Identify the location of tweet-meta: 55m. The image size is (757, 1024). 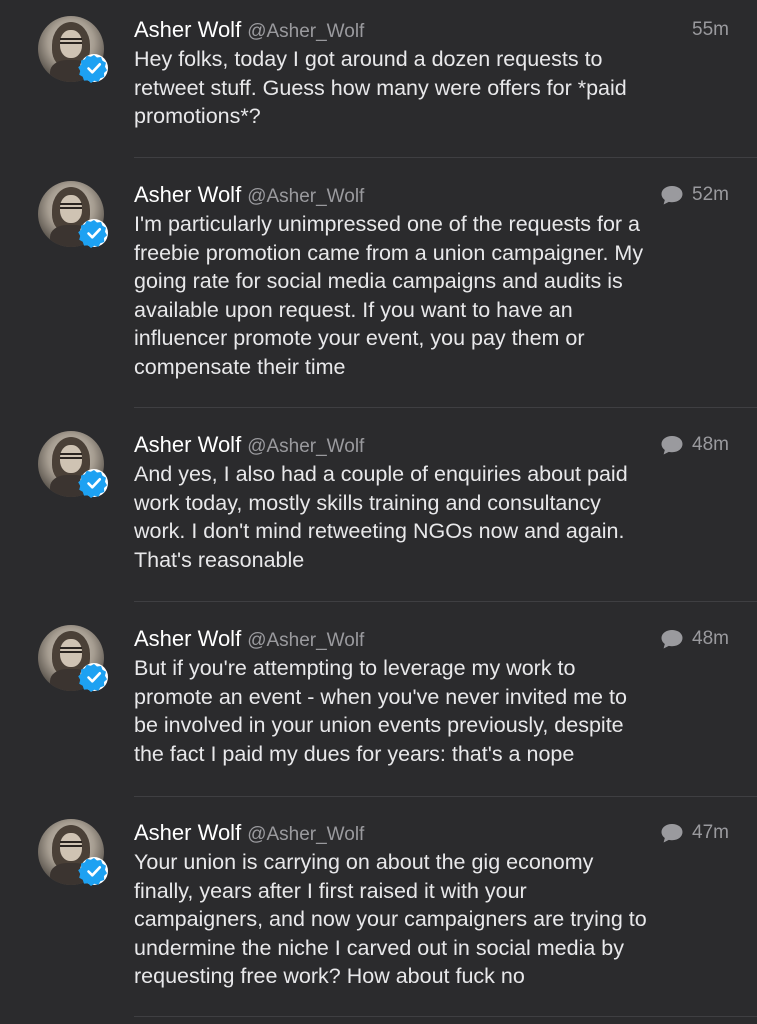
(710, 30).